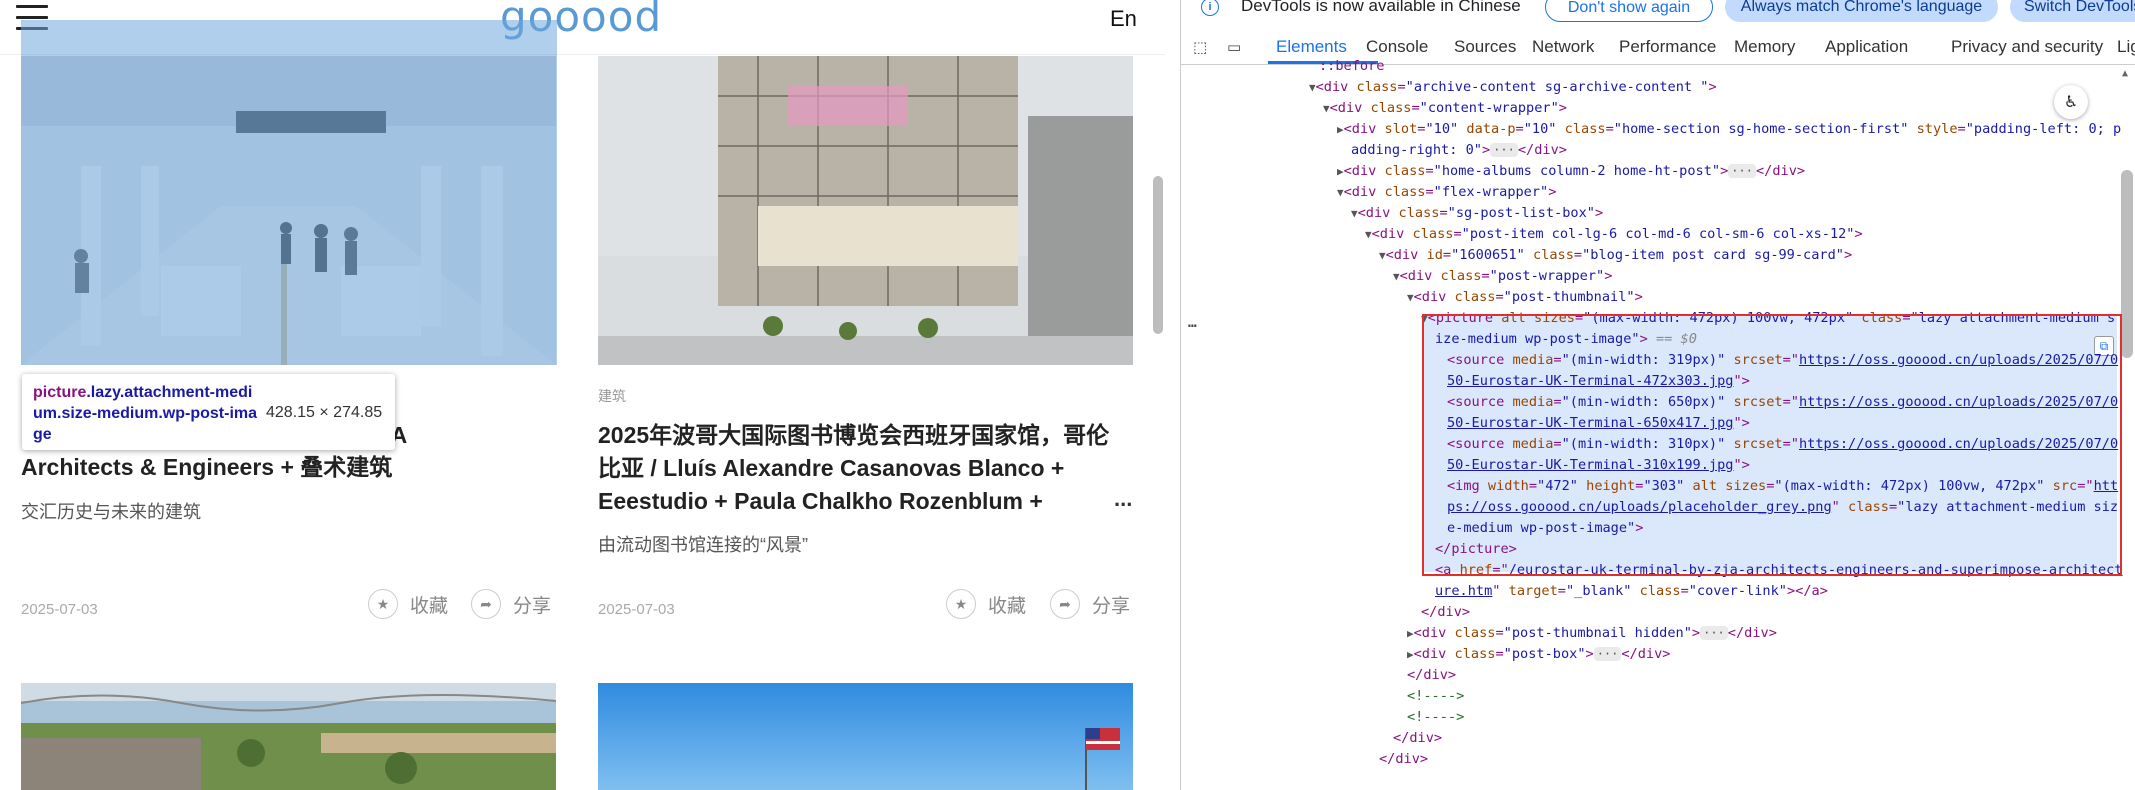 The image size is (2135, 790). I want to click on tab-privacy-security: Privacy and security, so click(2027, 47).